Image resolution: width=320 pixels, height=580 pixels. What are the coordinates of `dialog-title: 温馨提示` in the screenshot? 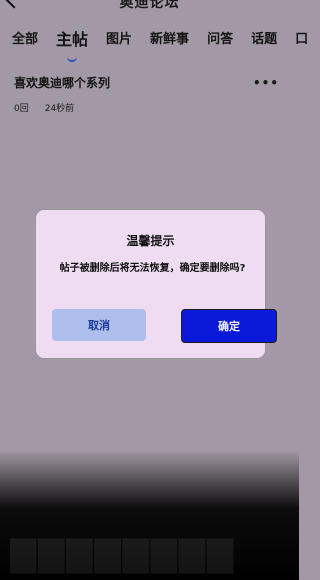 It's located at (150, 241).